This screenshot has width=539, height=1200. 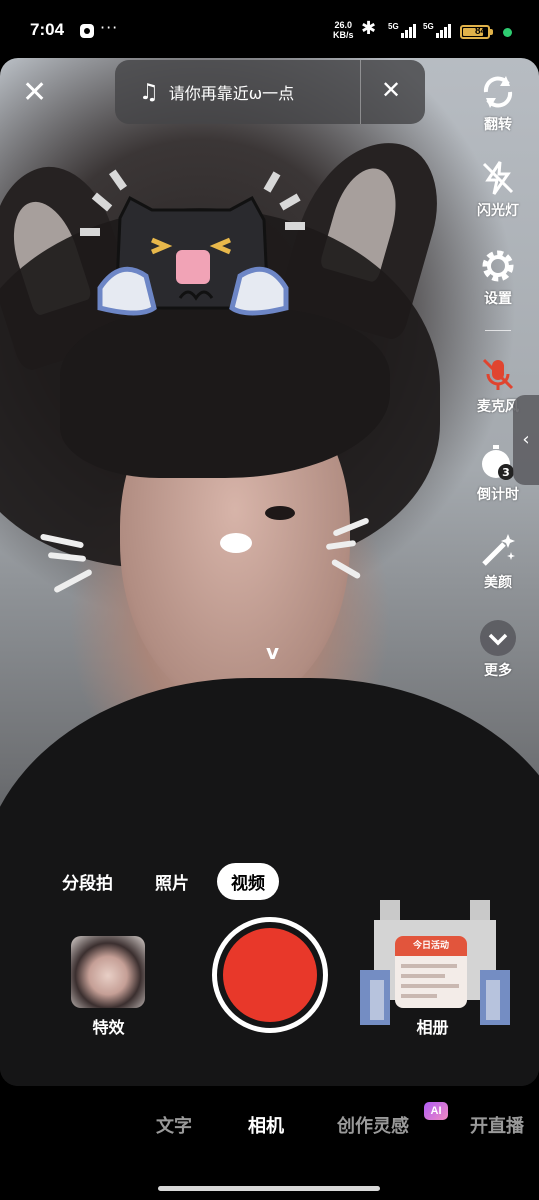 I want to click on countdown-timer-icon: 3, so click(x=498, y=462).